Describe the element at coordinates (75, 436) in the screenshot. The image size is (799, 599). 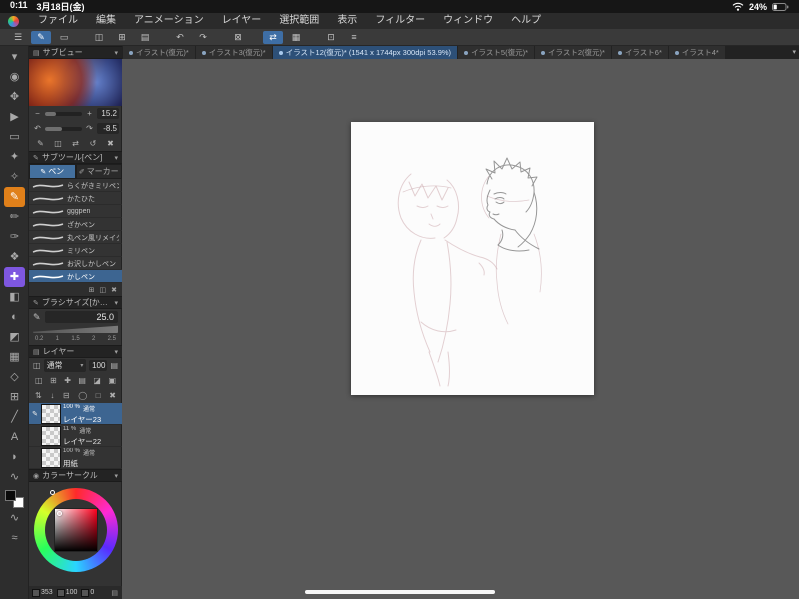
I see `layer-row: 11 % 通常 レイヤー22` at that location.